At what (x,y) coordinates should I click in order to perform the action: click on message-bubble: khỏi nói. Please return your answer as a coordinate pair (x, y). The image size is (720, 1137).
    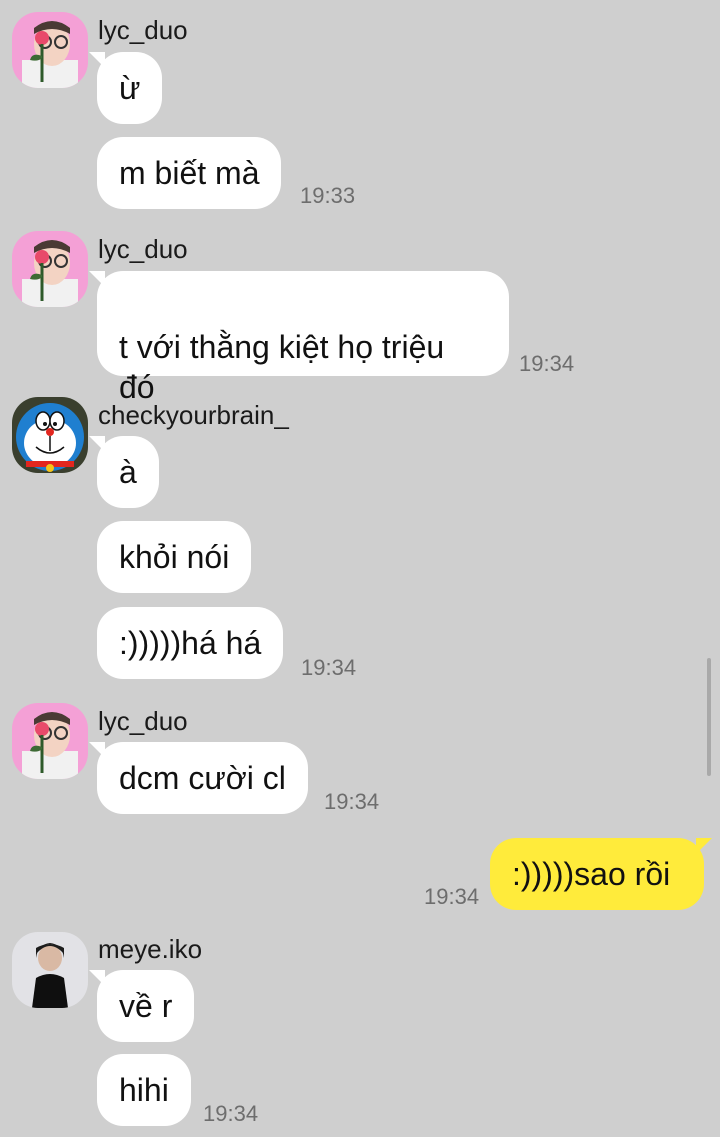
    Looking at the image, I should click on (174, 557).